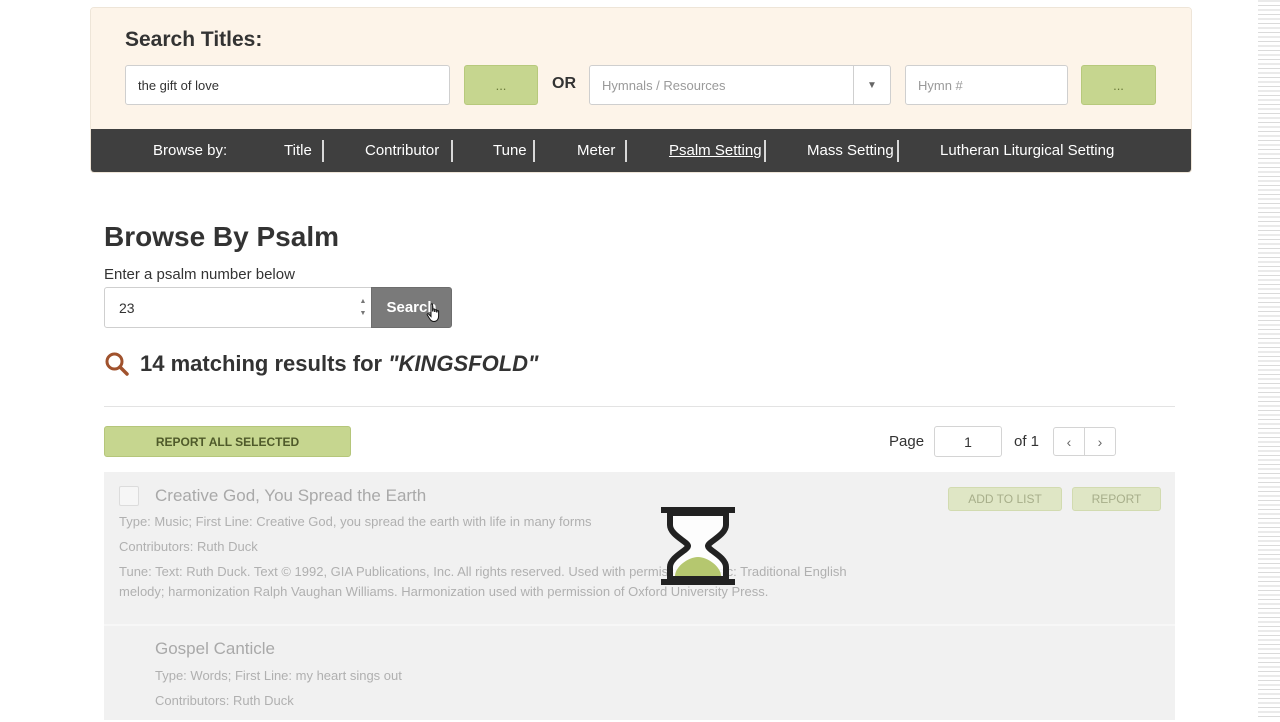  I want to click on psalm-hint: Enter a psalm number below, so click(199, 274).